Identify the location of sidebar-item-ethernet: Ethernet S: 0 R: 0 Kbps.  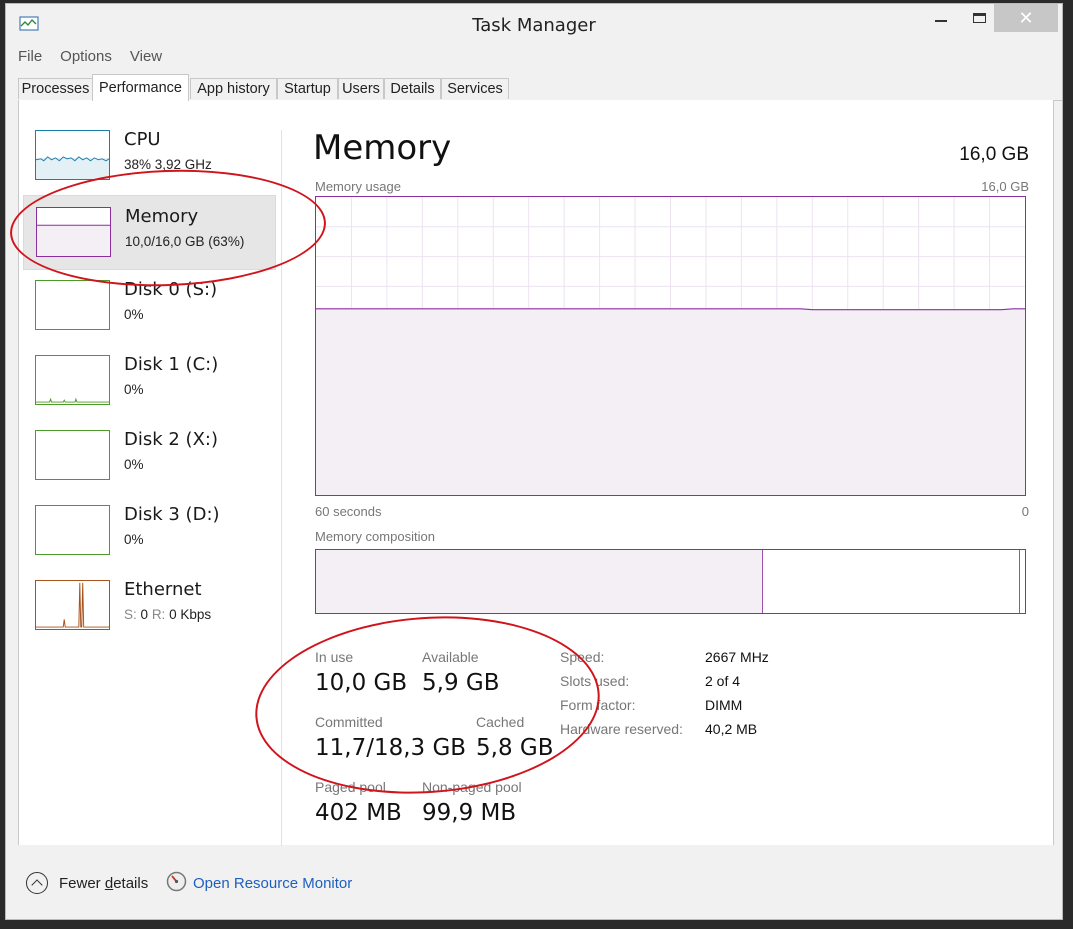
(149, 612).